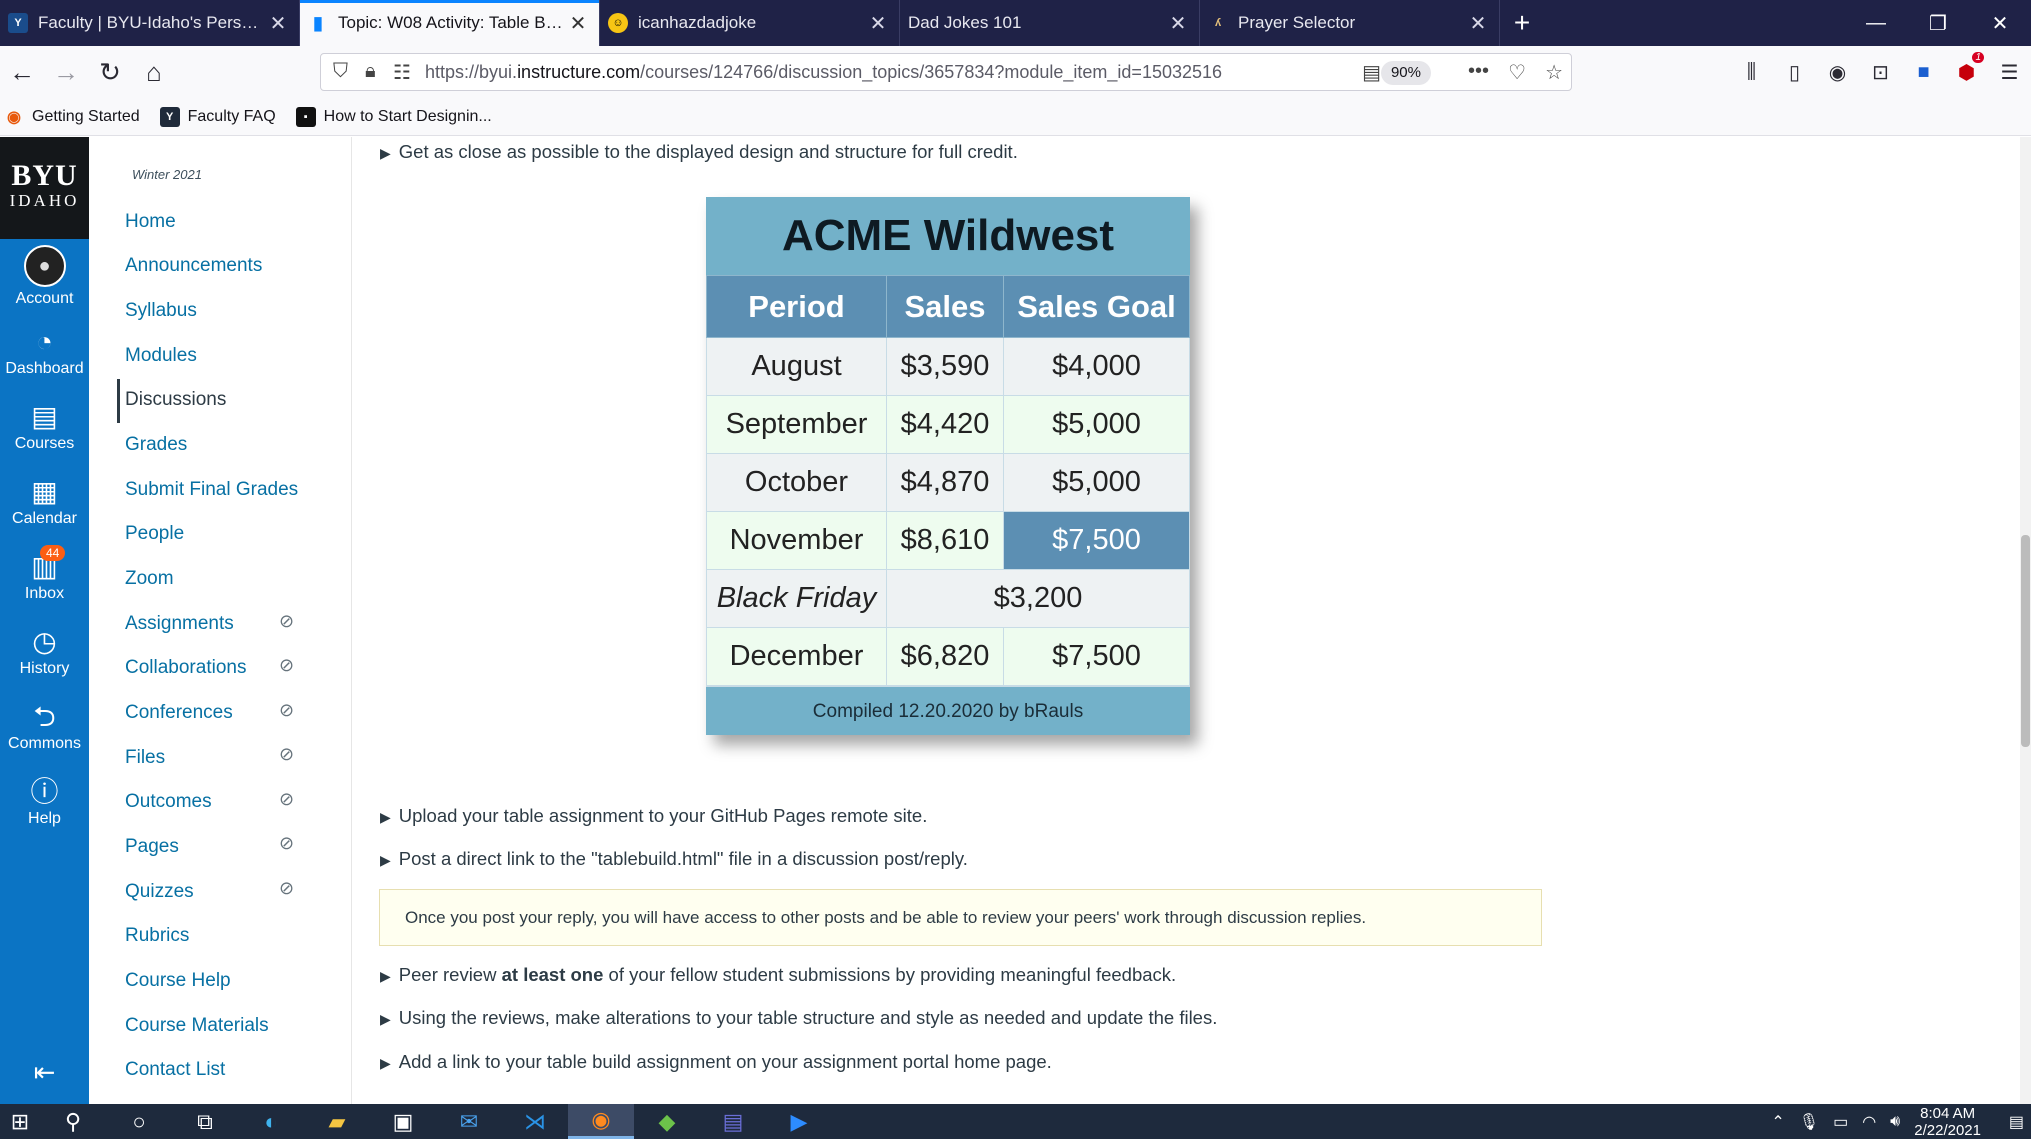 This screenshot has height=1139, width=2031. What do you see at coordinates (1923, 72) in the screenshot?
I see `extension-2-icon: ■` at bounding box center [1923, 72].